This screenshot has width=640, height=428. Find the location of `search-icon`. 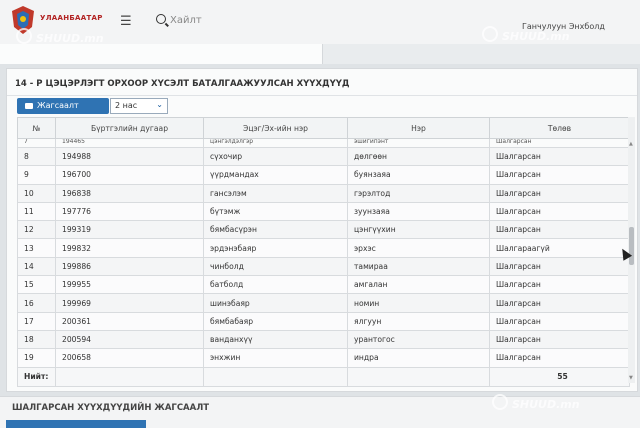

search-icon is located at coordinates (161, 19).